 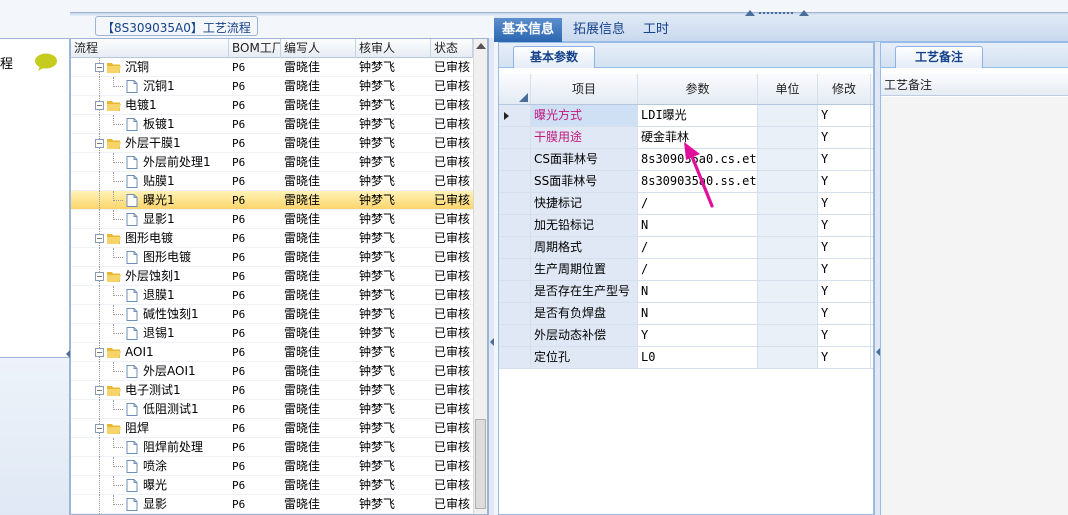 I want to click on tab-basic-params: 基本参数, so click(x=554, y=57).